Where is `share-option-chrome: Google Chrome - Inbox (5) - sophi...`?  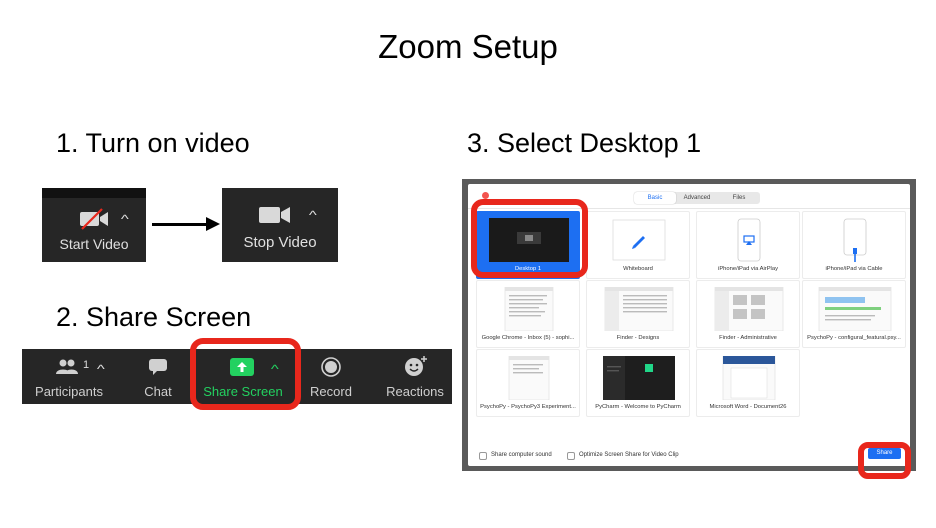
share-option-chrome: Google Chrome - Inbox (5) - sophi... is located at coordinates (528, 314).